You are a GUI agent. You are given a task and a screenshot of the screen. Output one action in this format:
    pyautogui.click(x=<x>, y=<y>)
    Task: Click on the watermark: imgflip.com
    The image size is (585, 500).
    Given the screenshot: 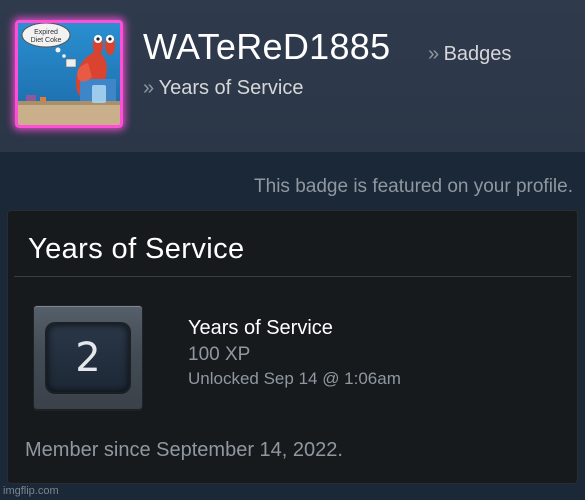 What is the action you would take?
    pyautogui.click(x=31, y=491)
    